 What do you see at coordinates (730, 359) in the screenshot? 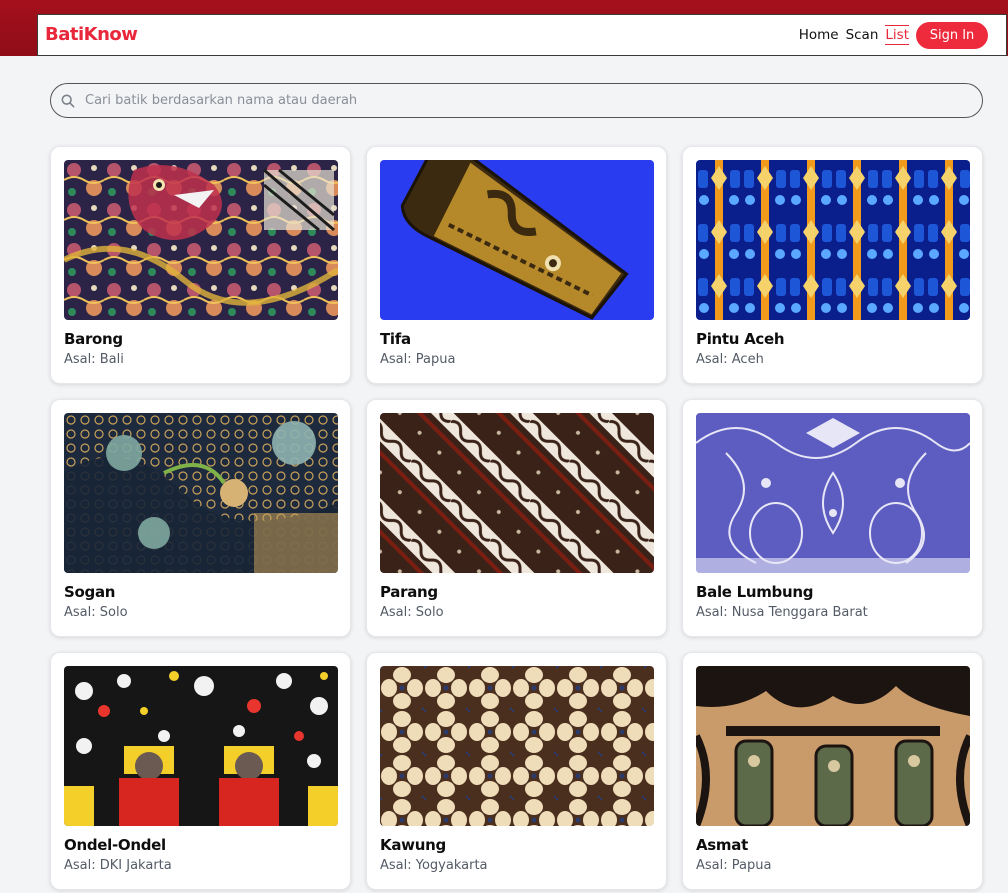
I see `batik-origin: Asal: Aceh` at bounding box center [730, 359].